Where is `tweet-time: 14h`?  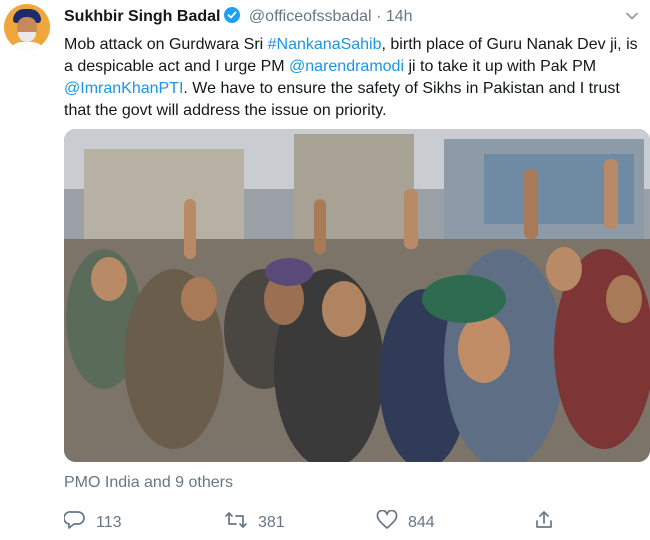 tweet-time: 14h is located at coordinates (399, 16).